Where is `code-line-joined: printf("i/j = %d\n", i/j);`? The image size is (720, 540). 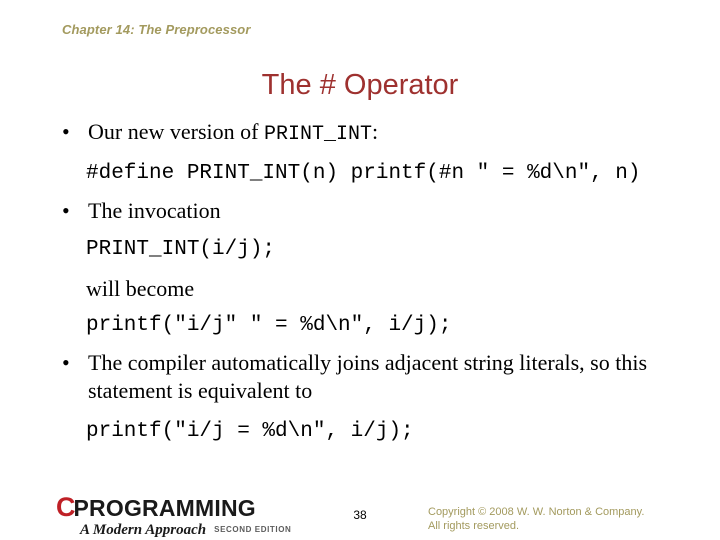 code-line-joined: printf("i/j = %d\n", i/j); is located at coordinates (250, 431).